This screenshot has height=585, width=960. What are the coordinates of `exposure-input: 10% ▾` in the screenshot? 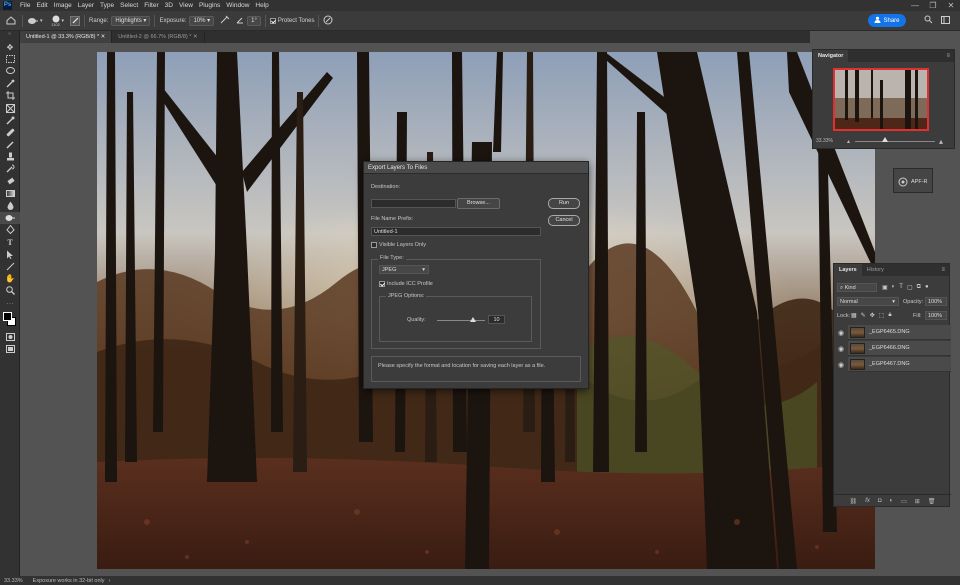 It's located at (202, 20).